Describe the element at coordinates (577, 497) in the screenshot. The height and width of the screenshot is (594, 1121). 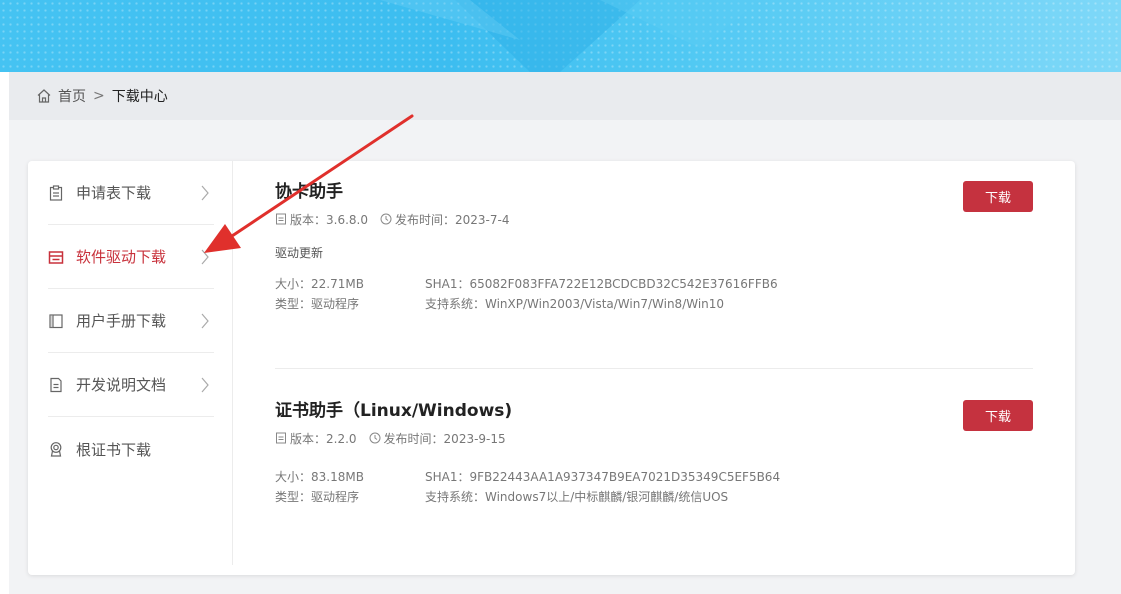
I see `supported-systems-text: 支持系统：Windows7以上/中标麒麟/银河麒麟/统信UOS` at that location.